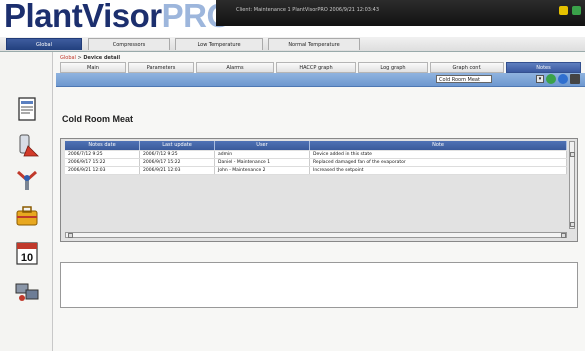 The image size is (585, 351). What do you see at coordinates (314, 44) in the screenshot?
I see `tab-normal-temperature: Normal Temperature` at bounding box center [314, 44].